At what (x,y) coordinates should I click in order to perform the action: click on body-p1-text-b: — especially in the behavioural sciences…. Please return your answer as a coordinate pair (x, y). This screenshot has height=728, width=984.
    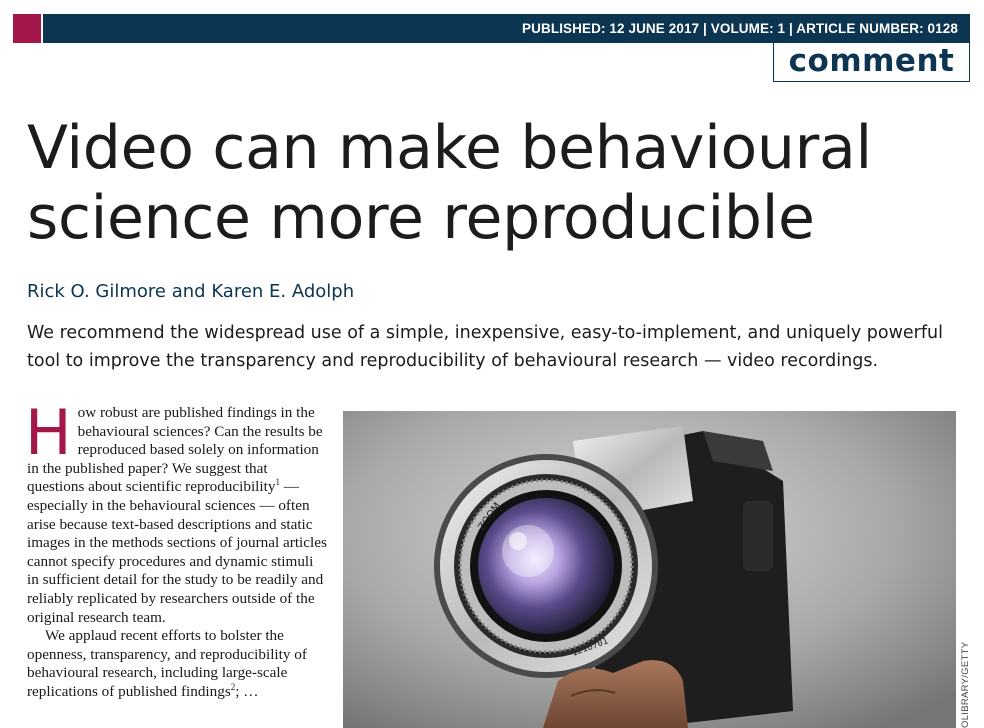
    Looking at the image, I should click on (177, 552).